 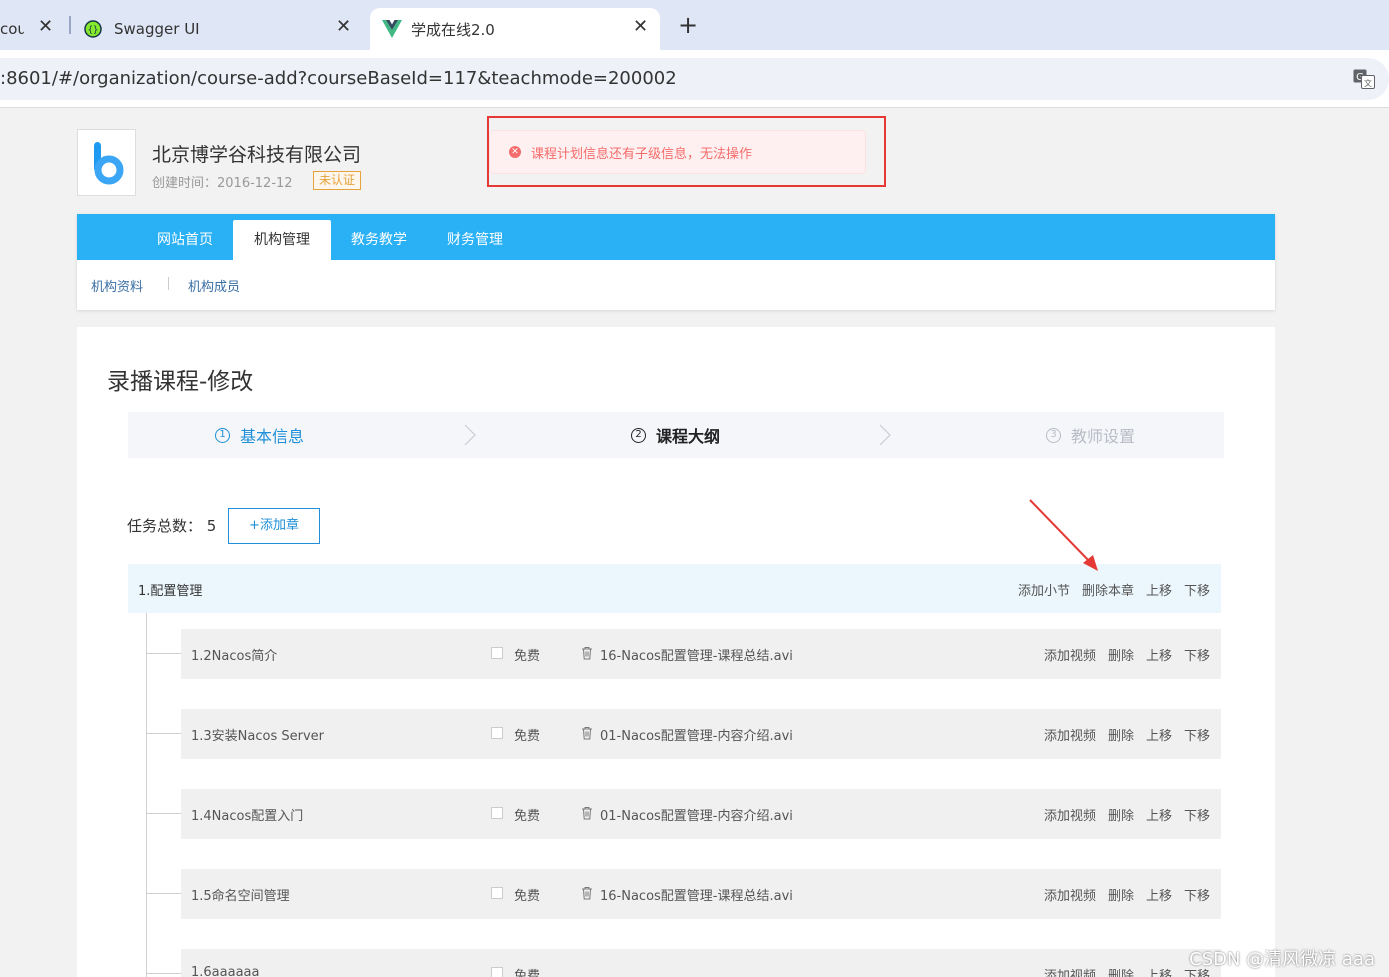 I want to click on step-label: 教师设置, so click(x=1103, y=436).